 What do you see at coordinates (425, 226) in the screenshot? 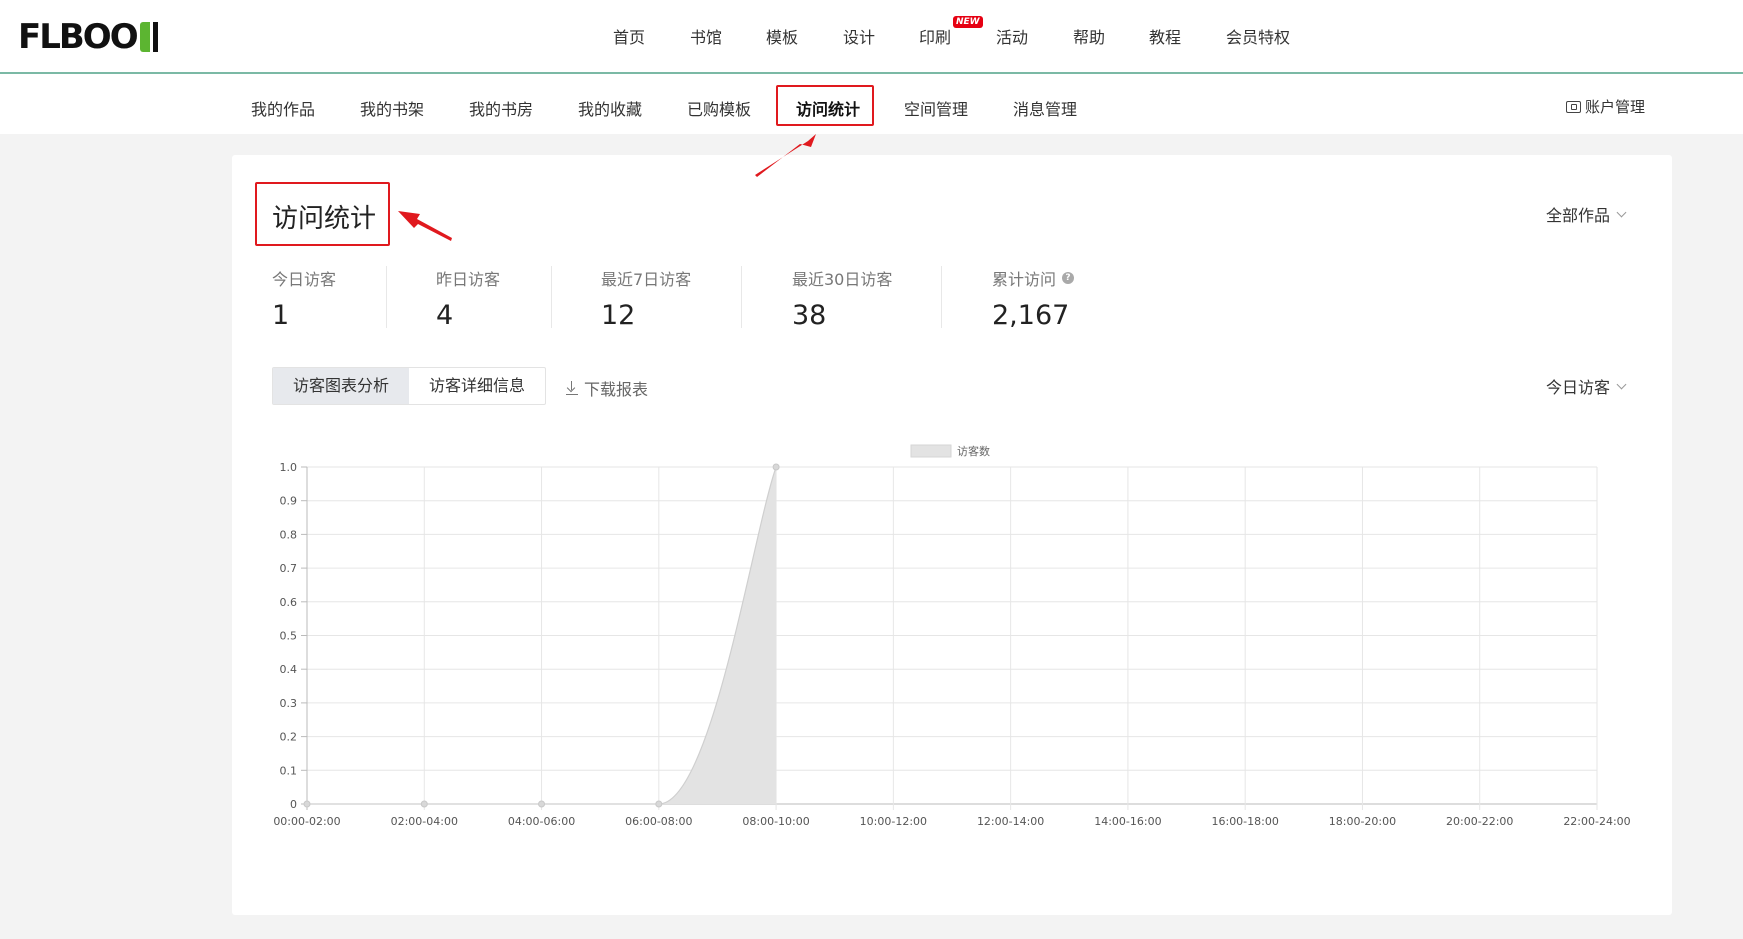
I see `arrow-to-title-icon` at bounding box center [425, 226].